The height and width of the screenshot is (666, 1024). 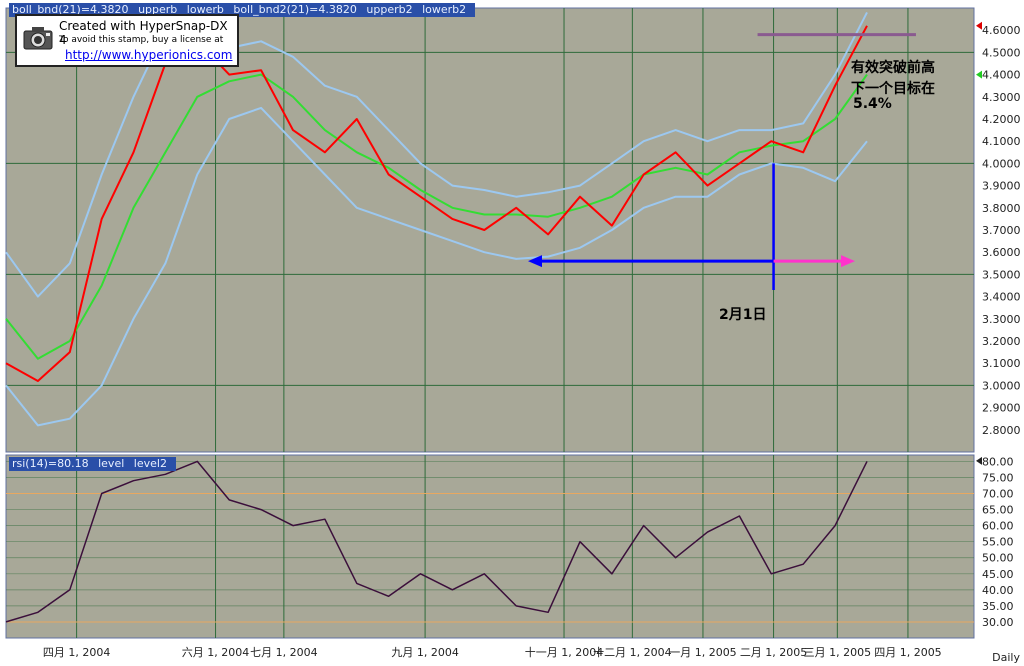 I want to click on y-tick-label: 2.9000, so click(x=1001, y=408).